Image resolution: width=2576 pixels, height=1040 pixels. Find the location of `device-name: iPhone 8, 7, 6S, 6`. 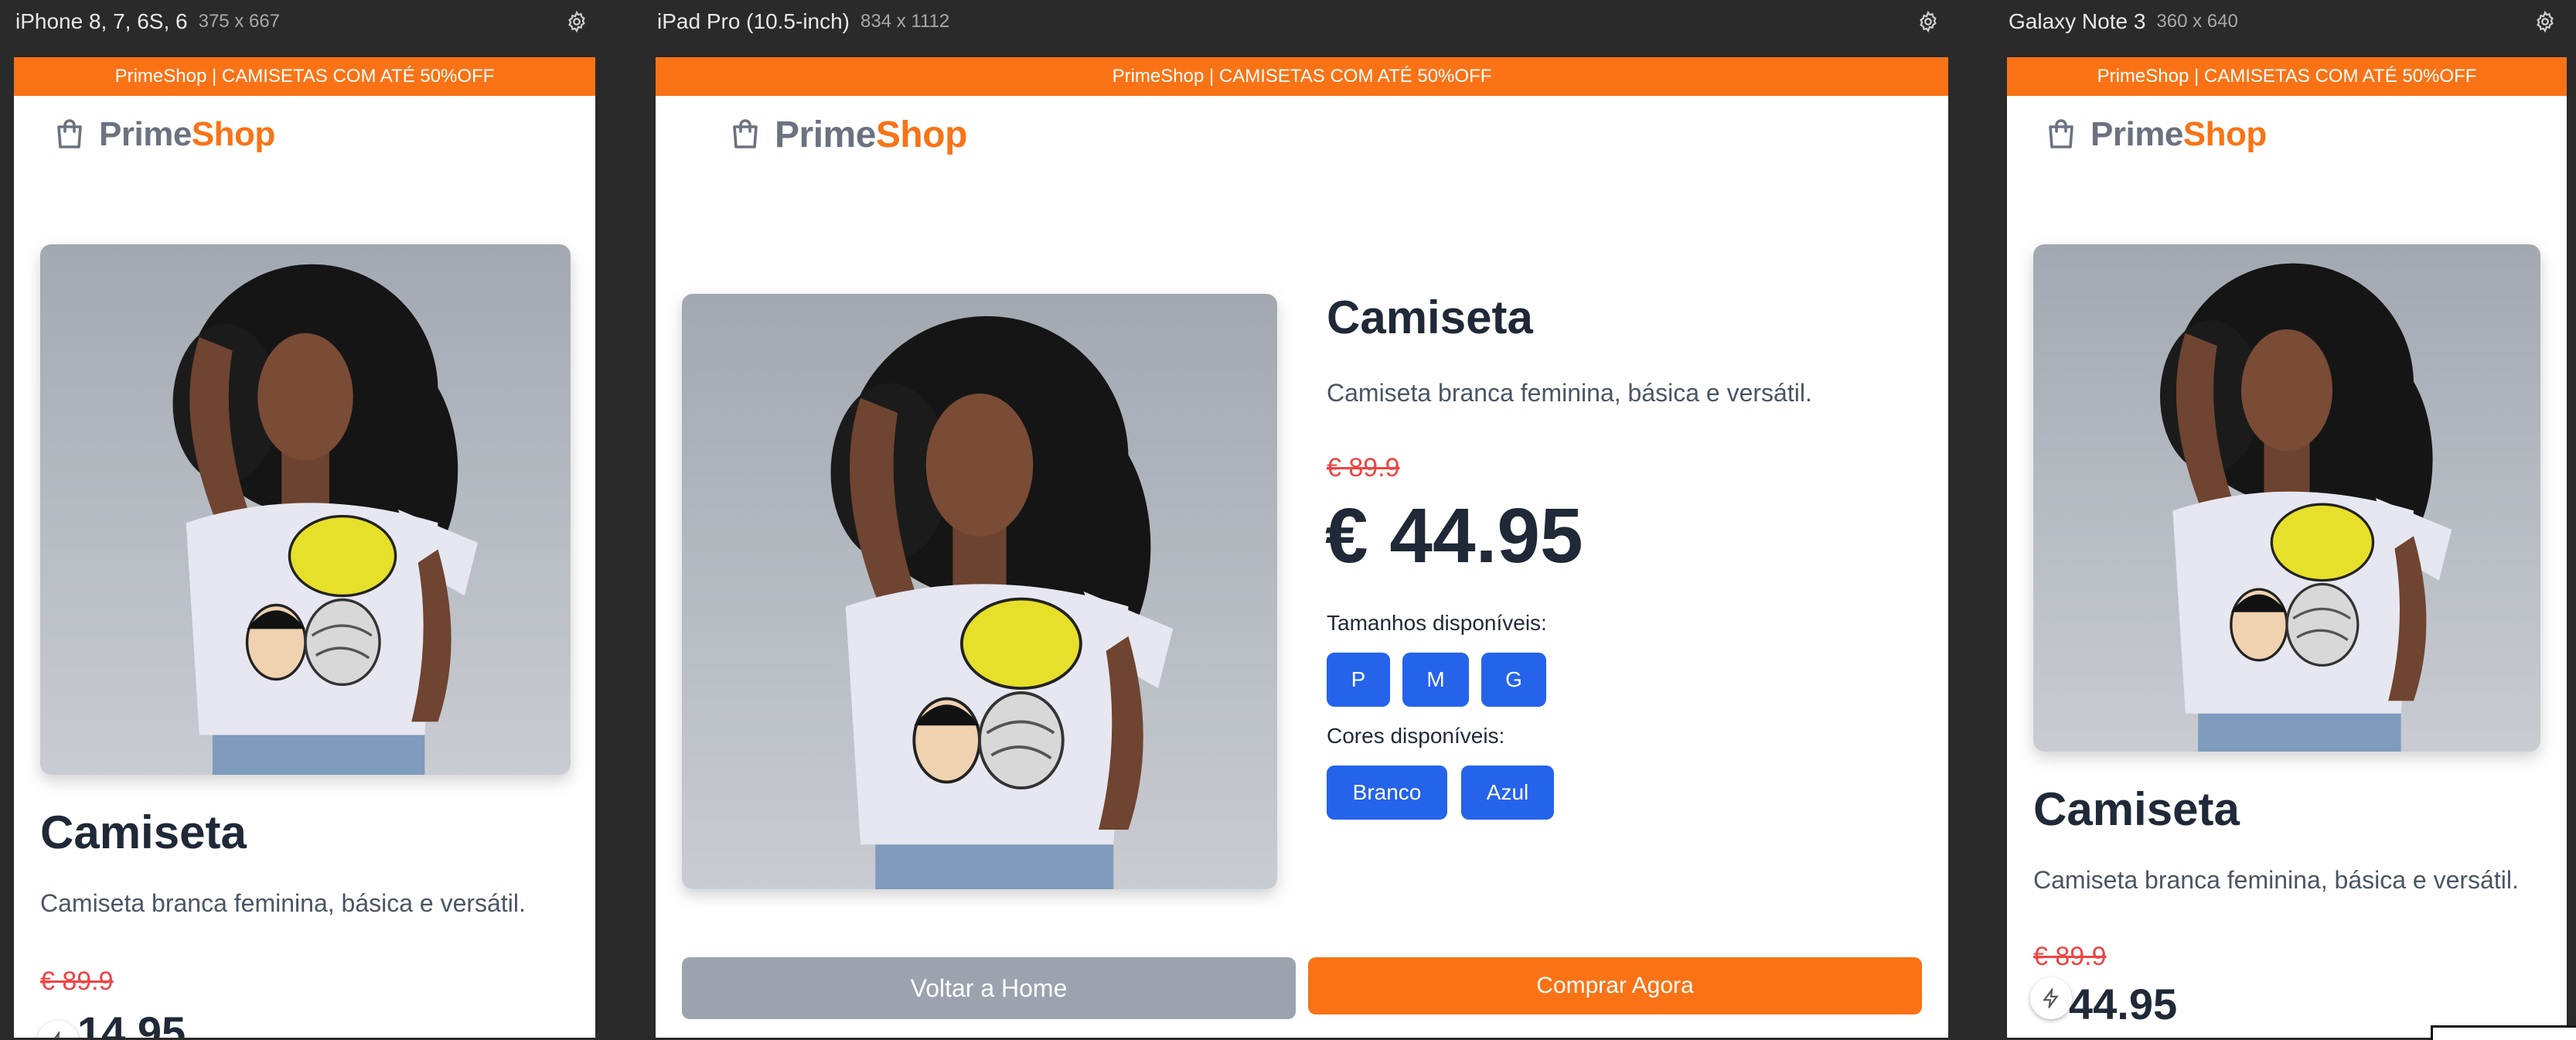

device-name: iPhone 8, 7, 6S, 6 is located at coordinates (102, 21).